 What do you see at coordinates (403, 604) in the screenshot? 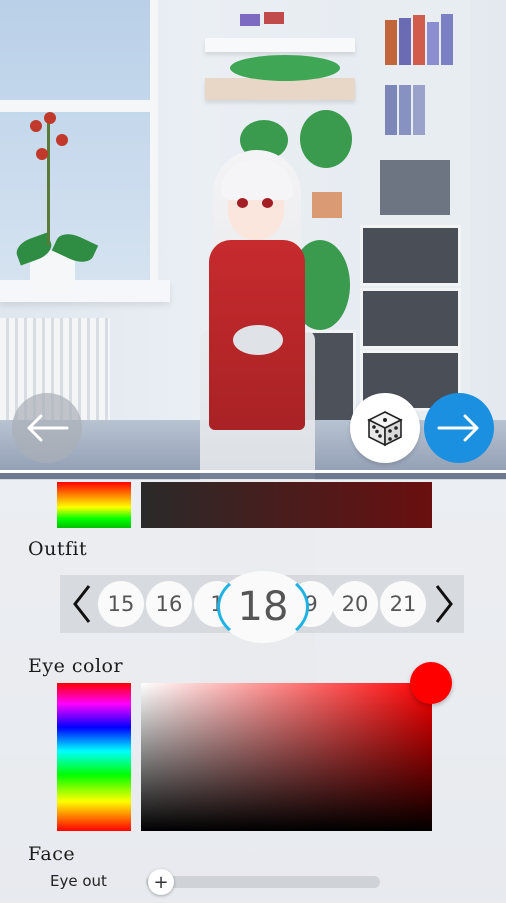
I see `outfit-option: 21` at bounding box center [403, 604].